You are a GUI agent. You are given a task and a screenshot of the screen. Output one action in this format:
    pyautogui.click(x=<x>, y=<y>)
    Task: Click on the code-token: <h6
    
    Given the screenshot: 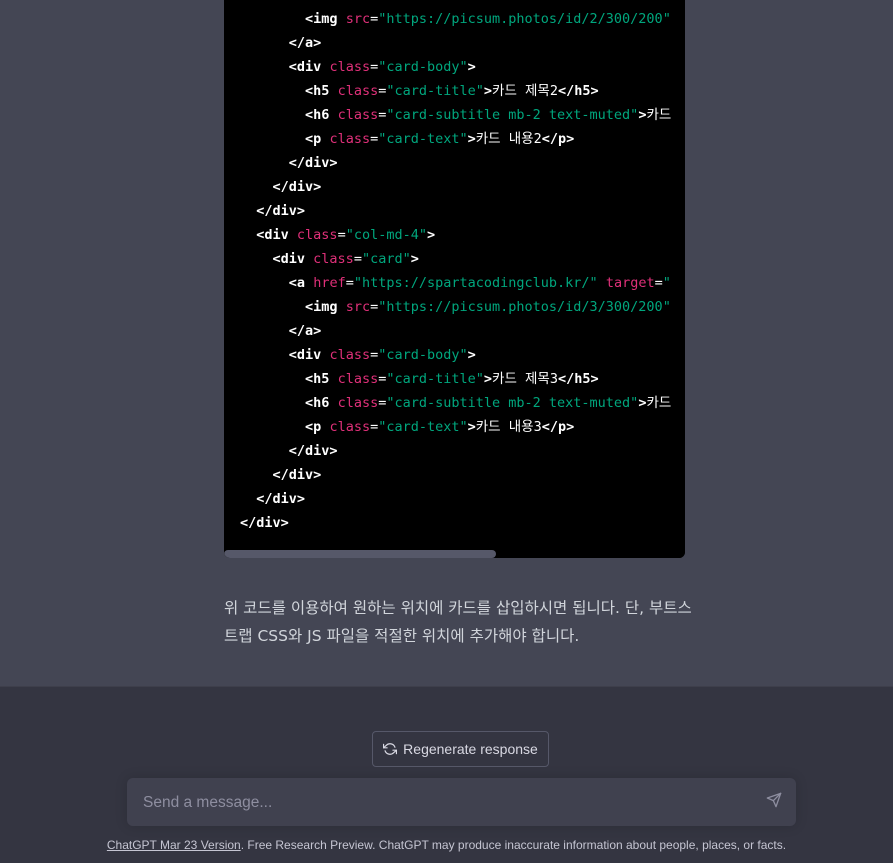 What is the action you would take?
    pyautogui.click(x=317, y=403)
    